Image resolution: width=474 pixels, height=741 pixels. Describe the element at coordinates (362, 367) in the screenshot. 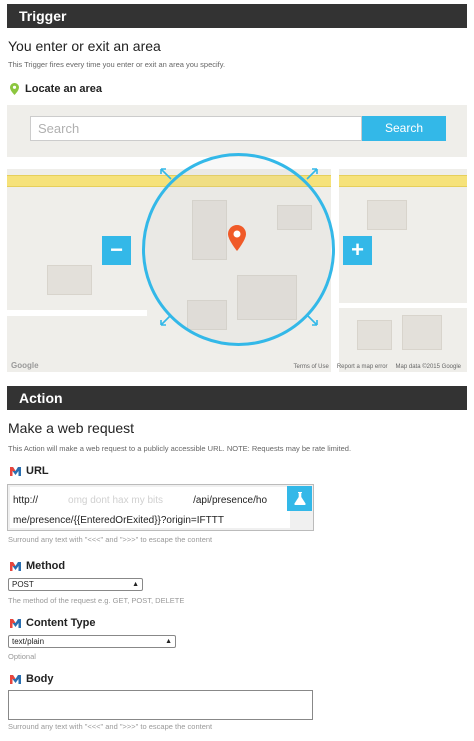

I see `report-error-link: Report a map error` at that location.